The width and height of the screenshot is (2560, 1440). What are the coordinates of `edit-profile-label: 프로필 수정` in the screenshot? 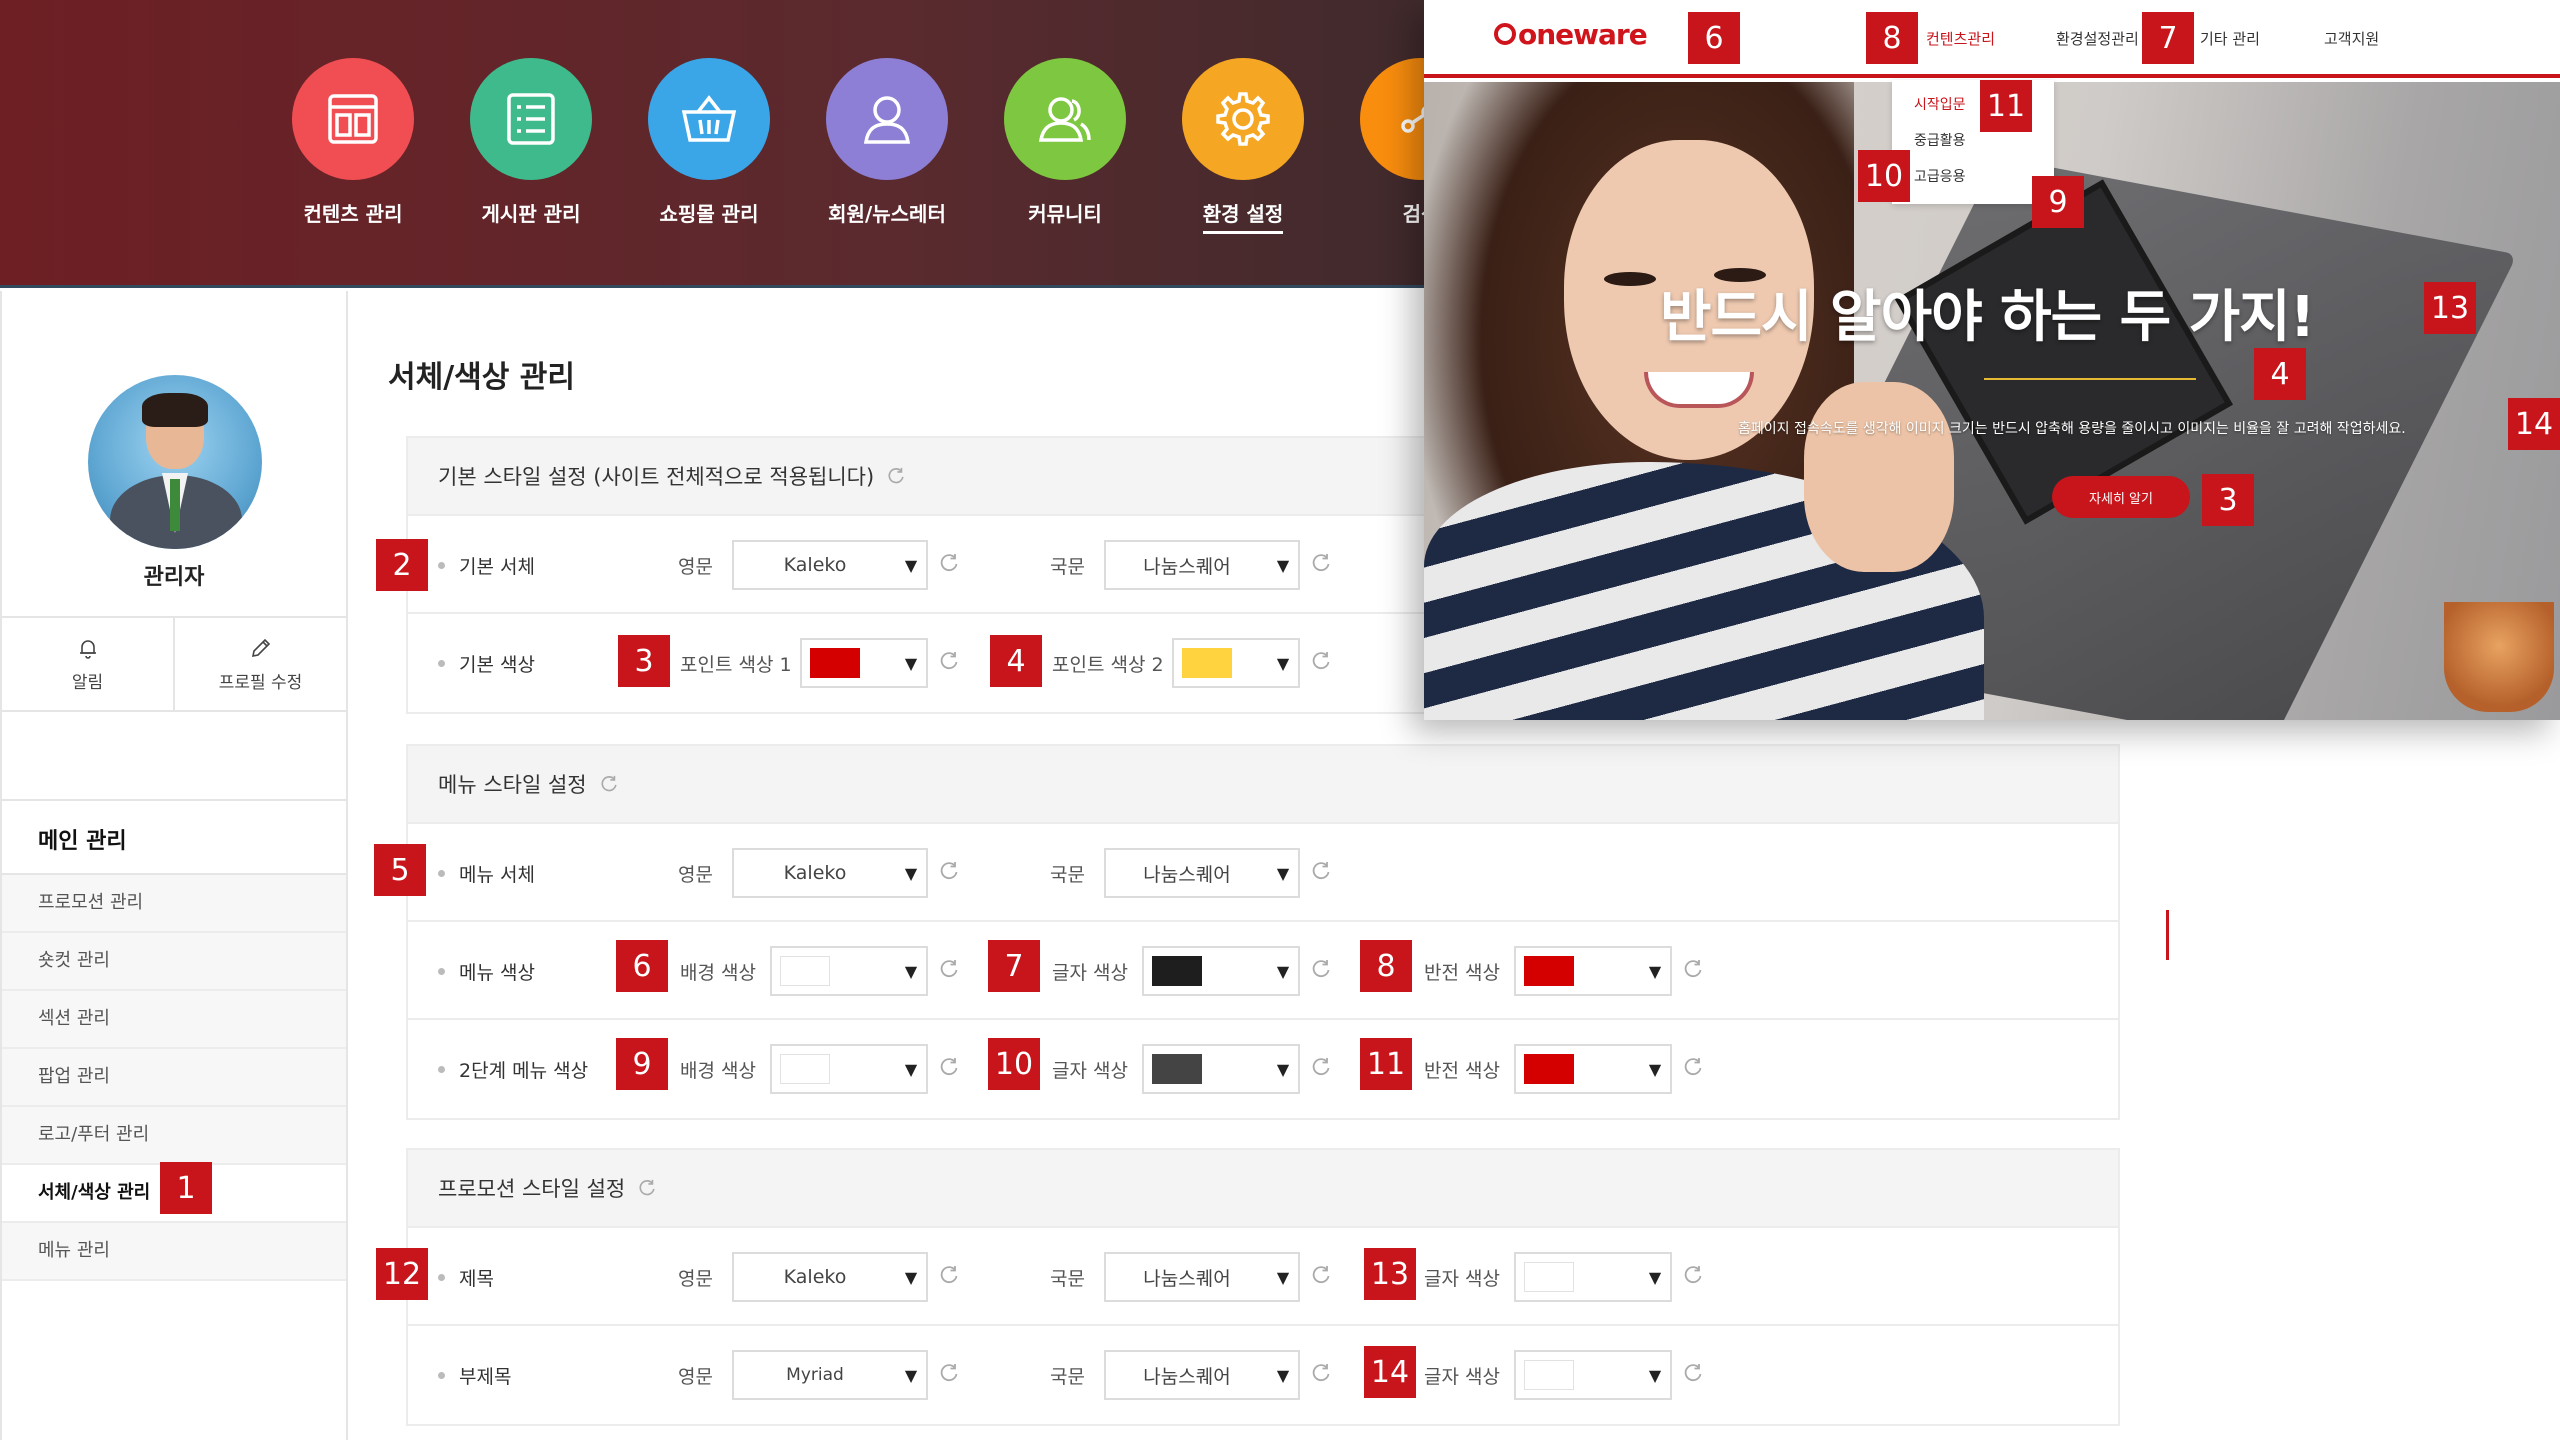 It's located at (260, 682).